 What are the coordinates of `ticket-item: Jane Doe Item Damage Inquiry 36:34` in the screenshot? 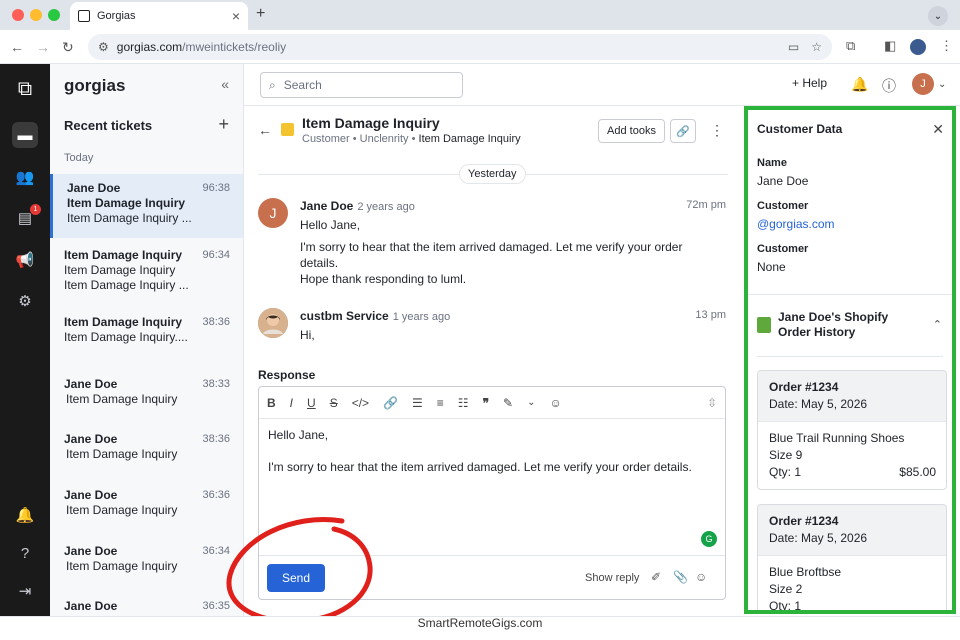 It's located at (146, 564).